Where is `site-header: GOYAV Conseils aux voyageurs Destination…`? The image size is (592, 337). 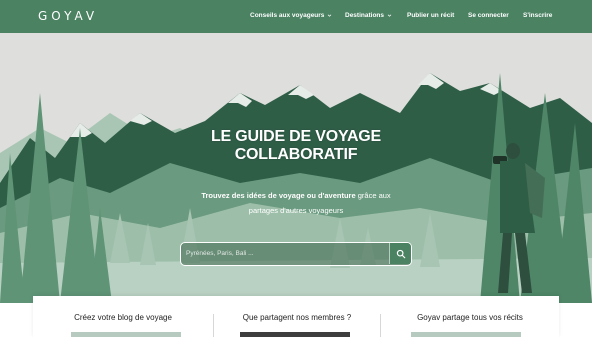
site-header: GOYAV Conseils aux voyageurs Destination… is located at coordinates (296, 16).